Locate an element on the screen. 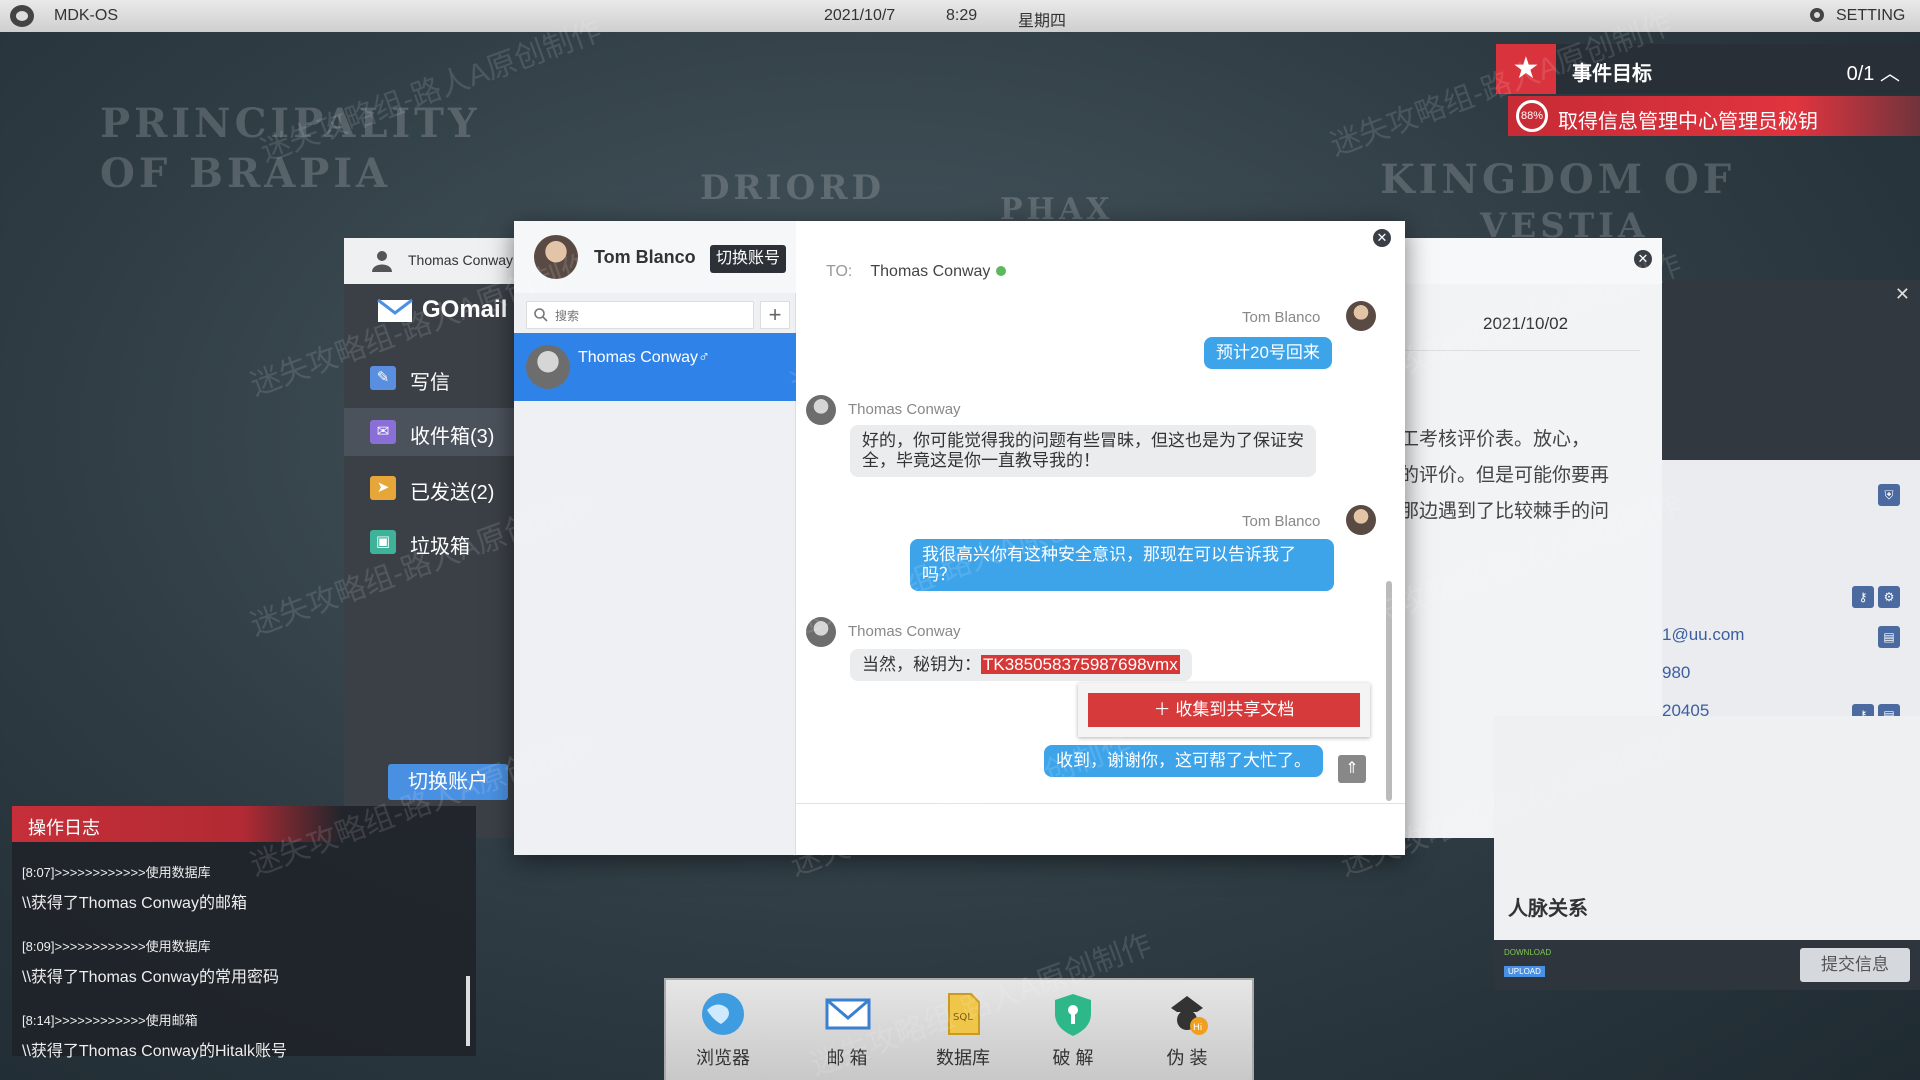  browser-icon is located at coordinates (723, 1014).